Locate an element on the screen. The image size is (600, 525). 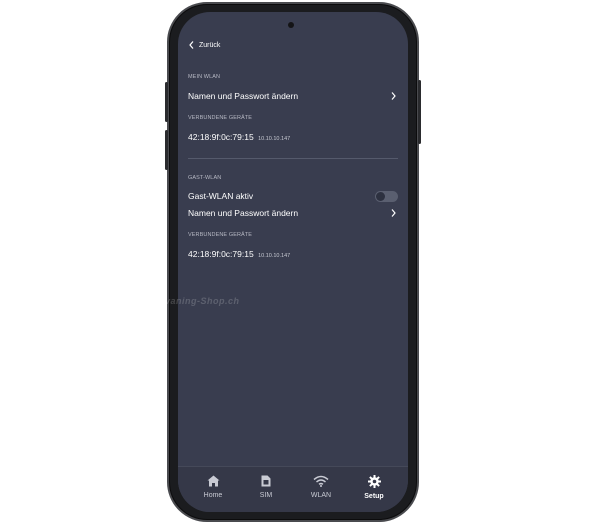
gast-wlan-device-item: 42:18:9f:0c:79:15 10.10.10.147 is located at coordinates (239, 254).